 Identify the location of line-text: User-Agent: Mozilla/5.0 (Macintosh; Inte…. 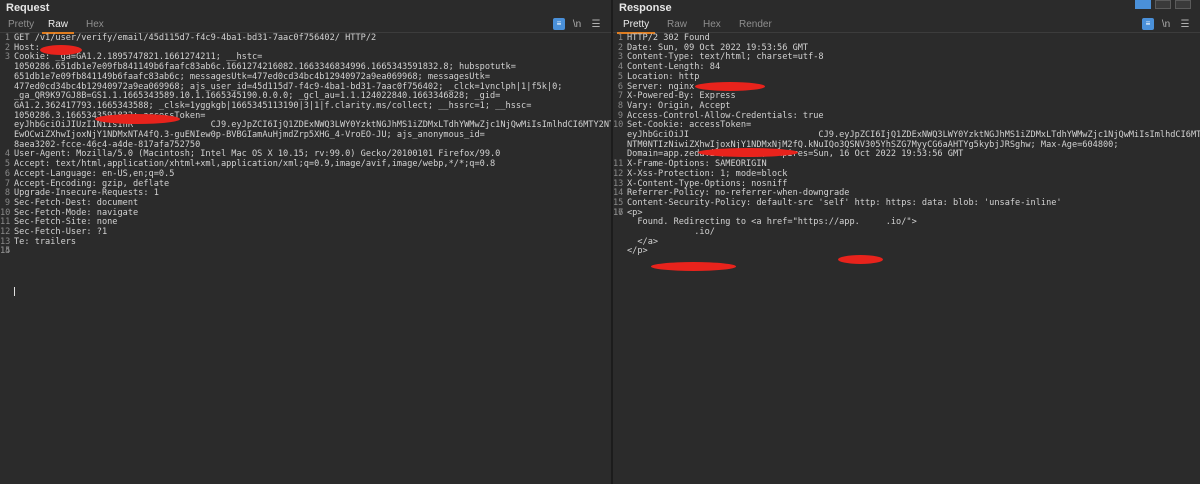
(257, 154).